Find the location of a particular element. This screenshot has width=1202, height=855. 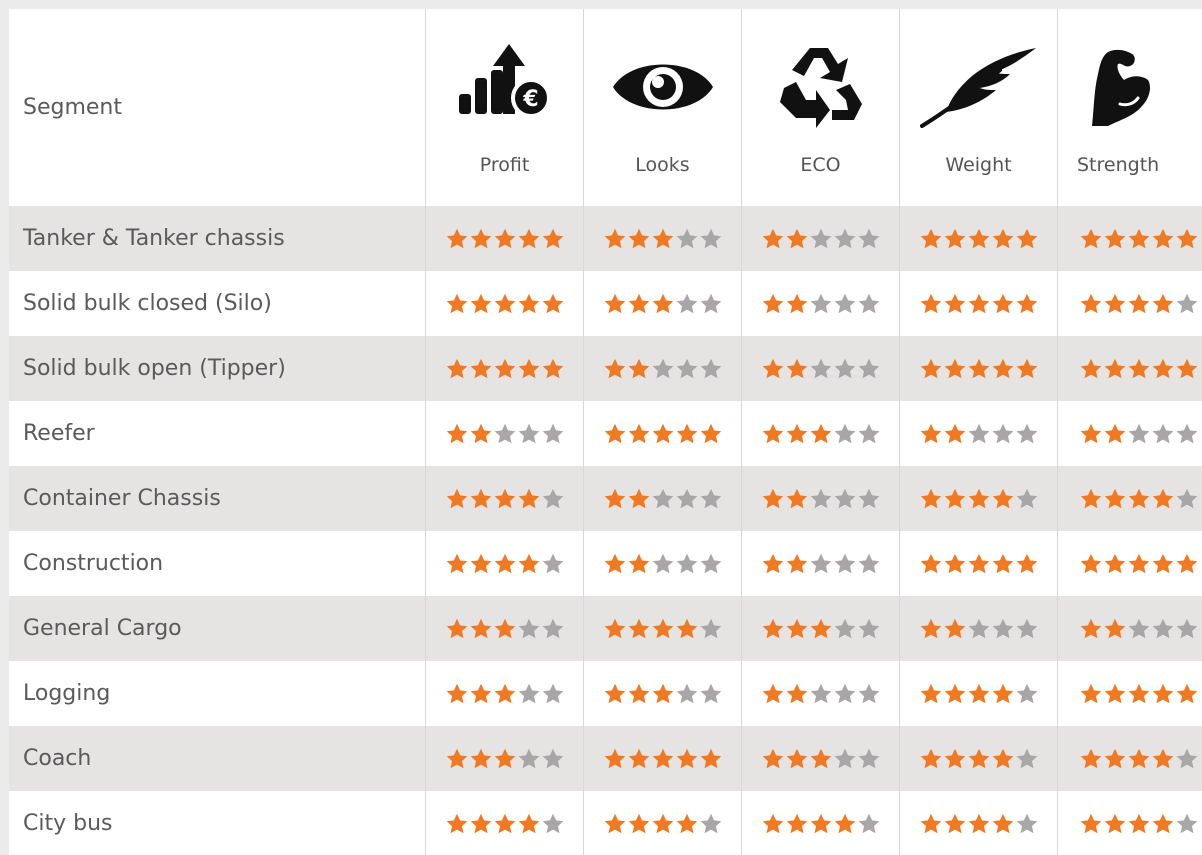

segment-cell: Container Chassis is located at coordinates (217, 498).